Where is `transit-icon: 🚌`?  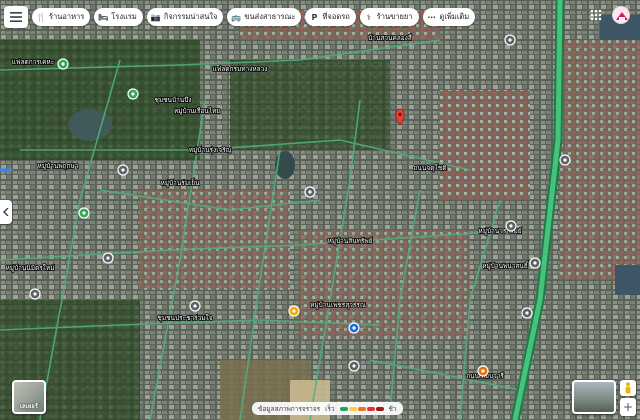 transit-icon: 🚌 is located at coordinates (236, 17).